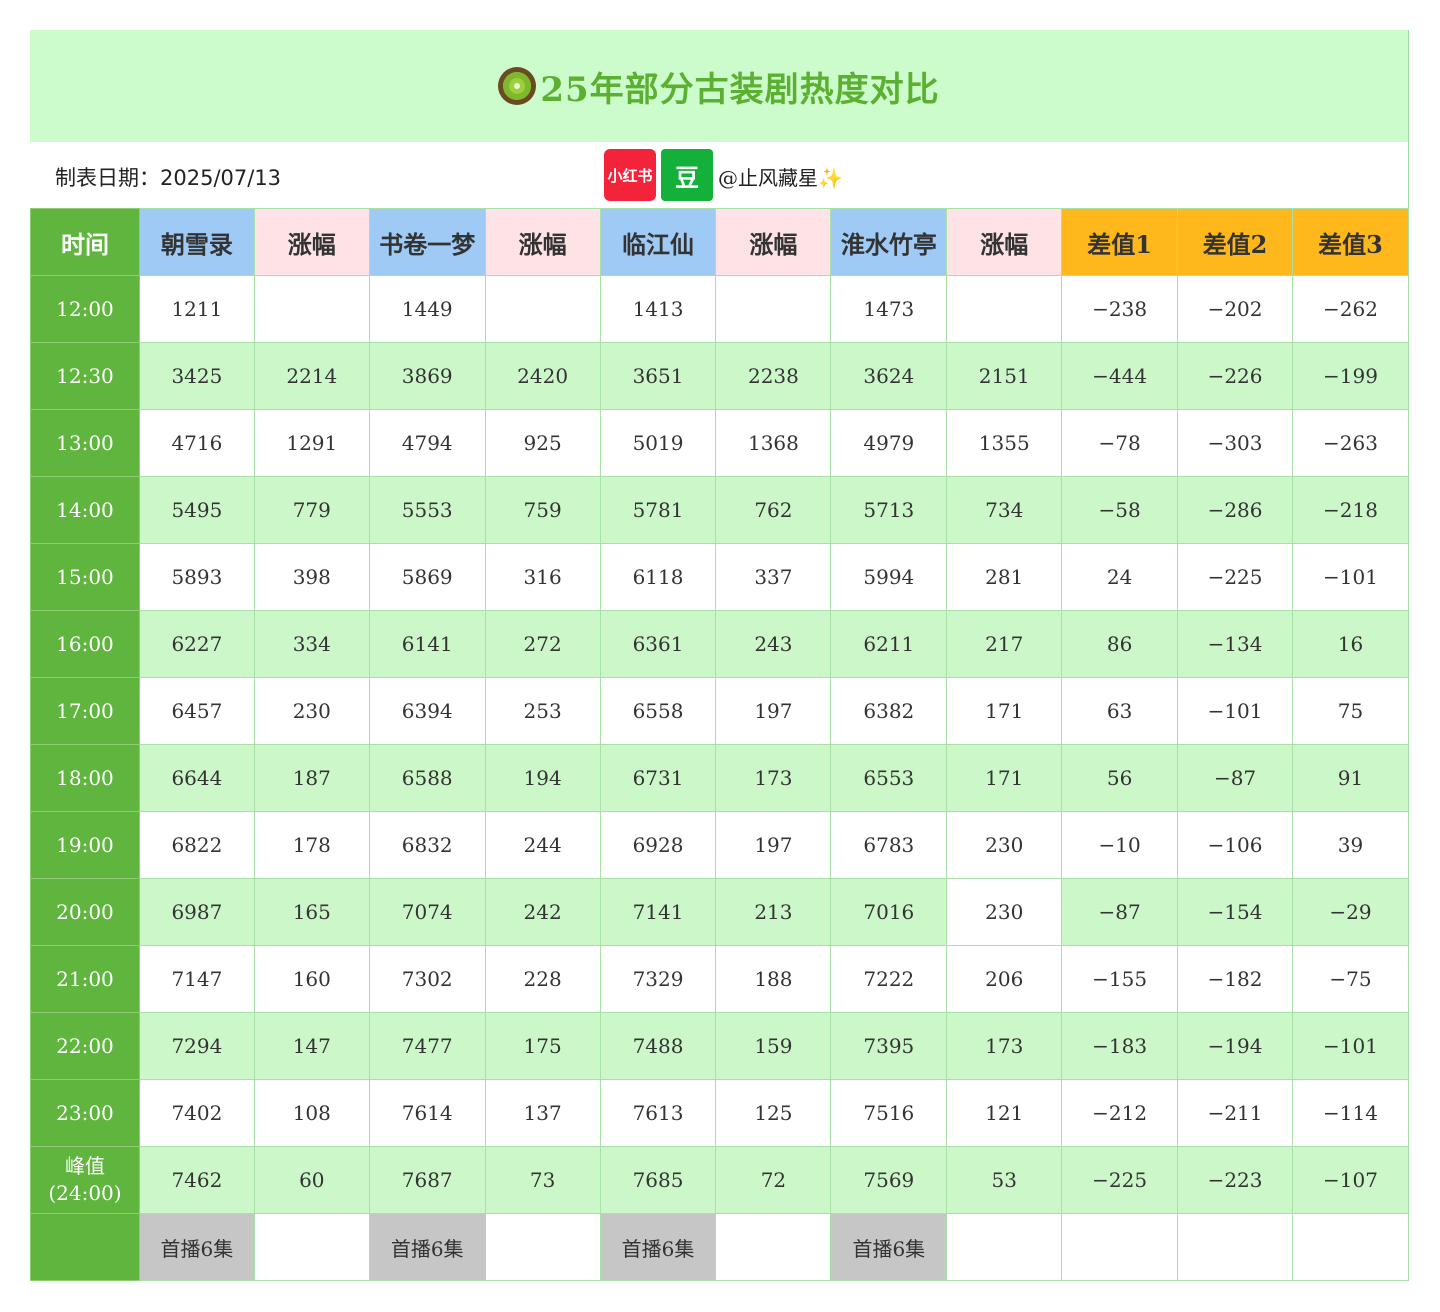 The height and width of the screenshot is (1312, 1440). What do you see at coordinates (542, 644) in the screenshot?
I see `value-cell: 272` at bounding box center [542, 644].